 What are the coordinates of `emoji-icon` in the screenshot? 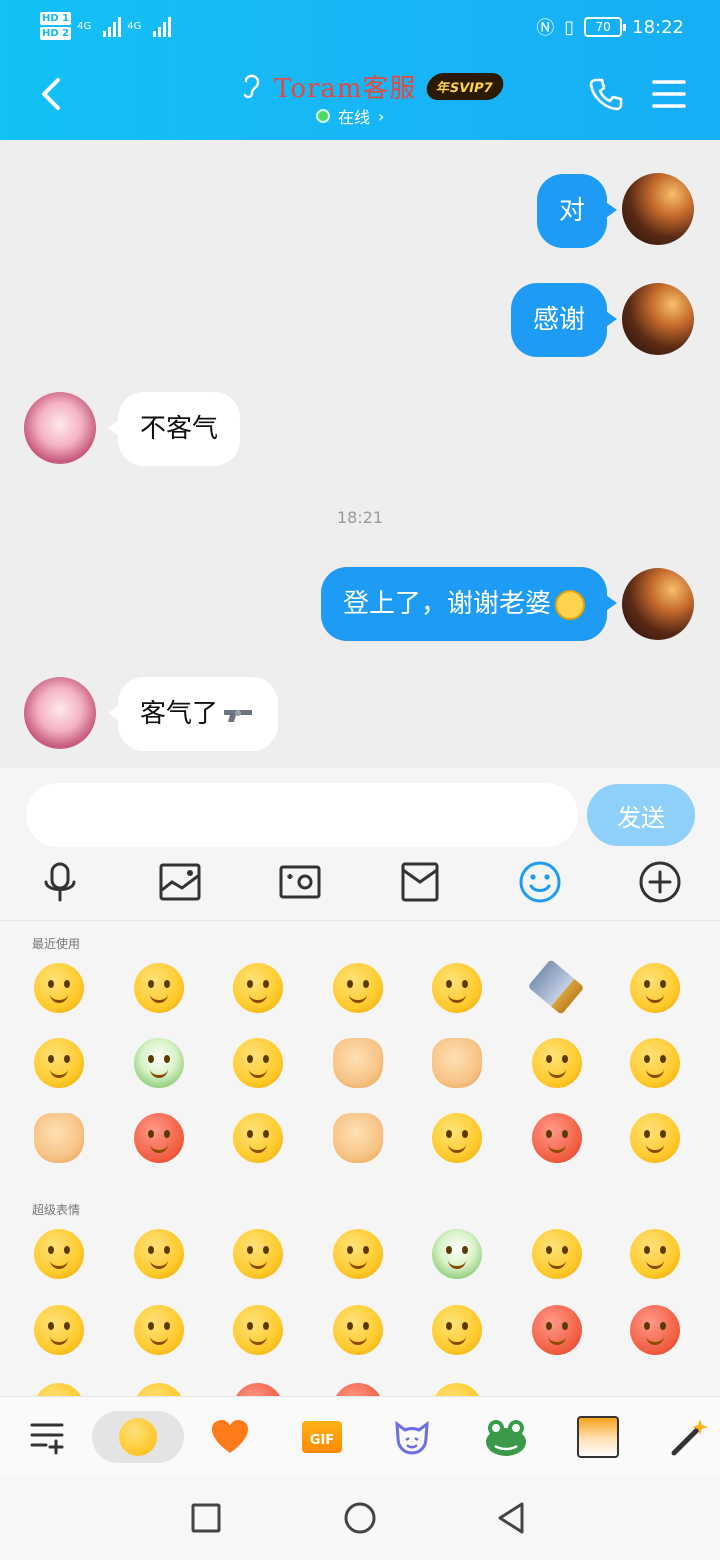 It's located at (540, 882).